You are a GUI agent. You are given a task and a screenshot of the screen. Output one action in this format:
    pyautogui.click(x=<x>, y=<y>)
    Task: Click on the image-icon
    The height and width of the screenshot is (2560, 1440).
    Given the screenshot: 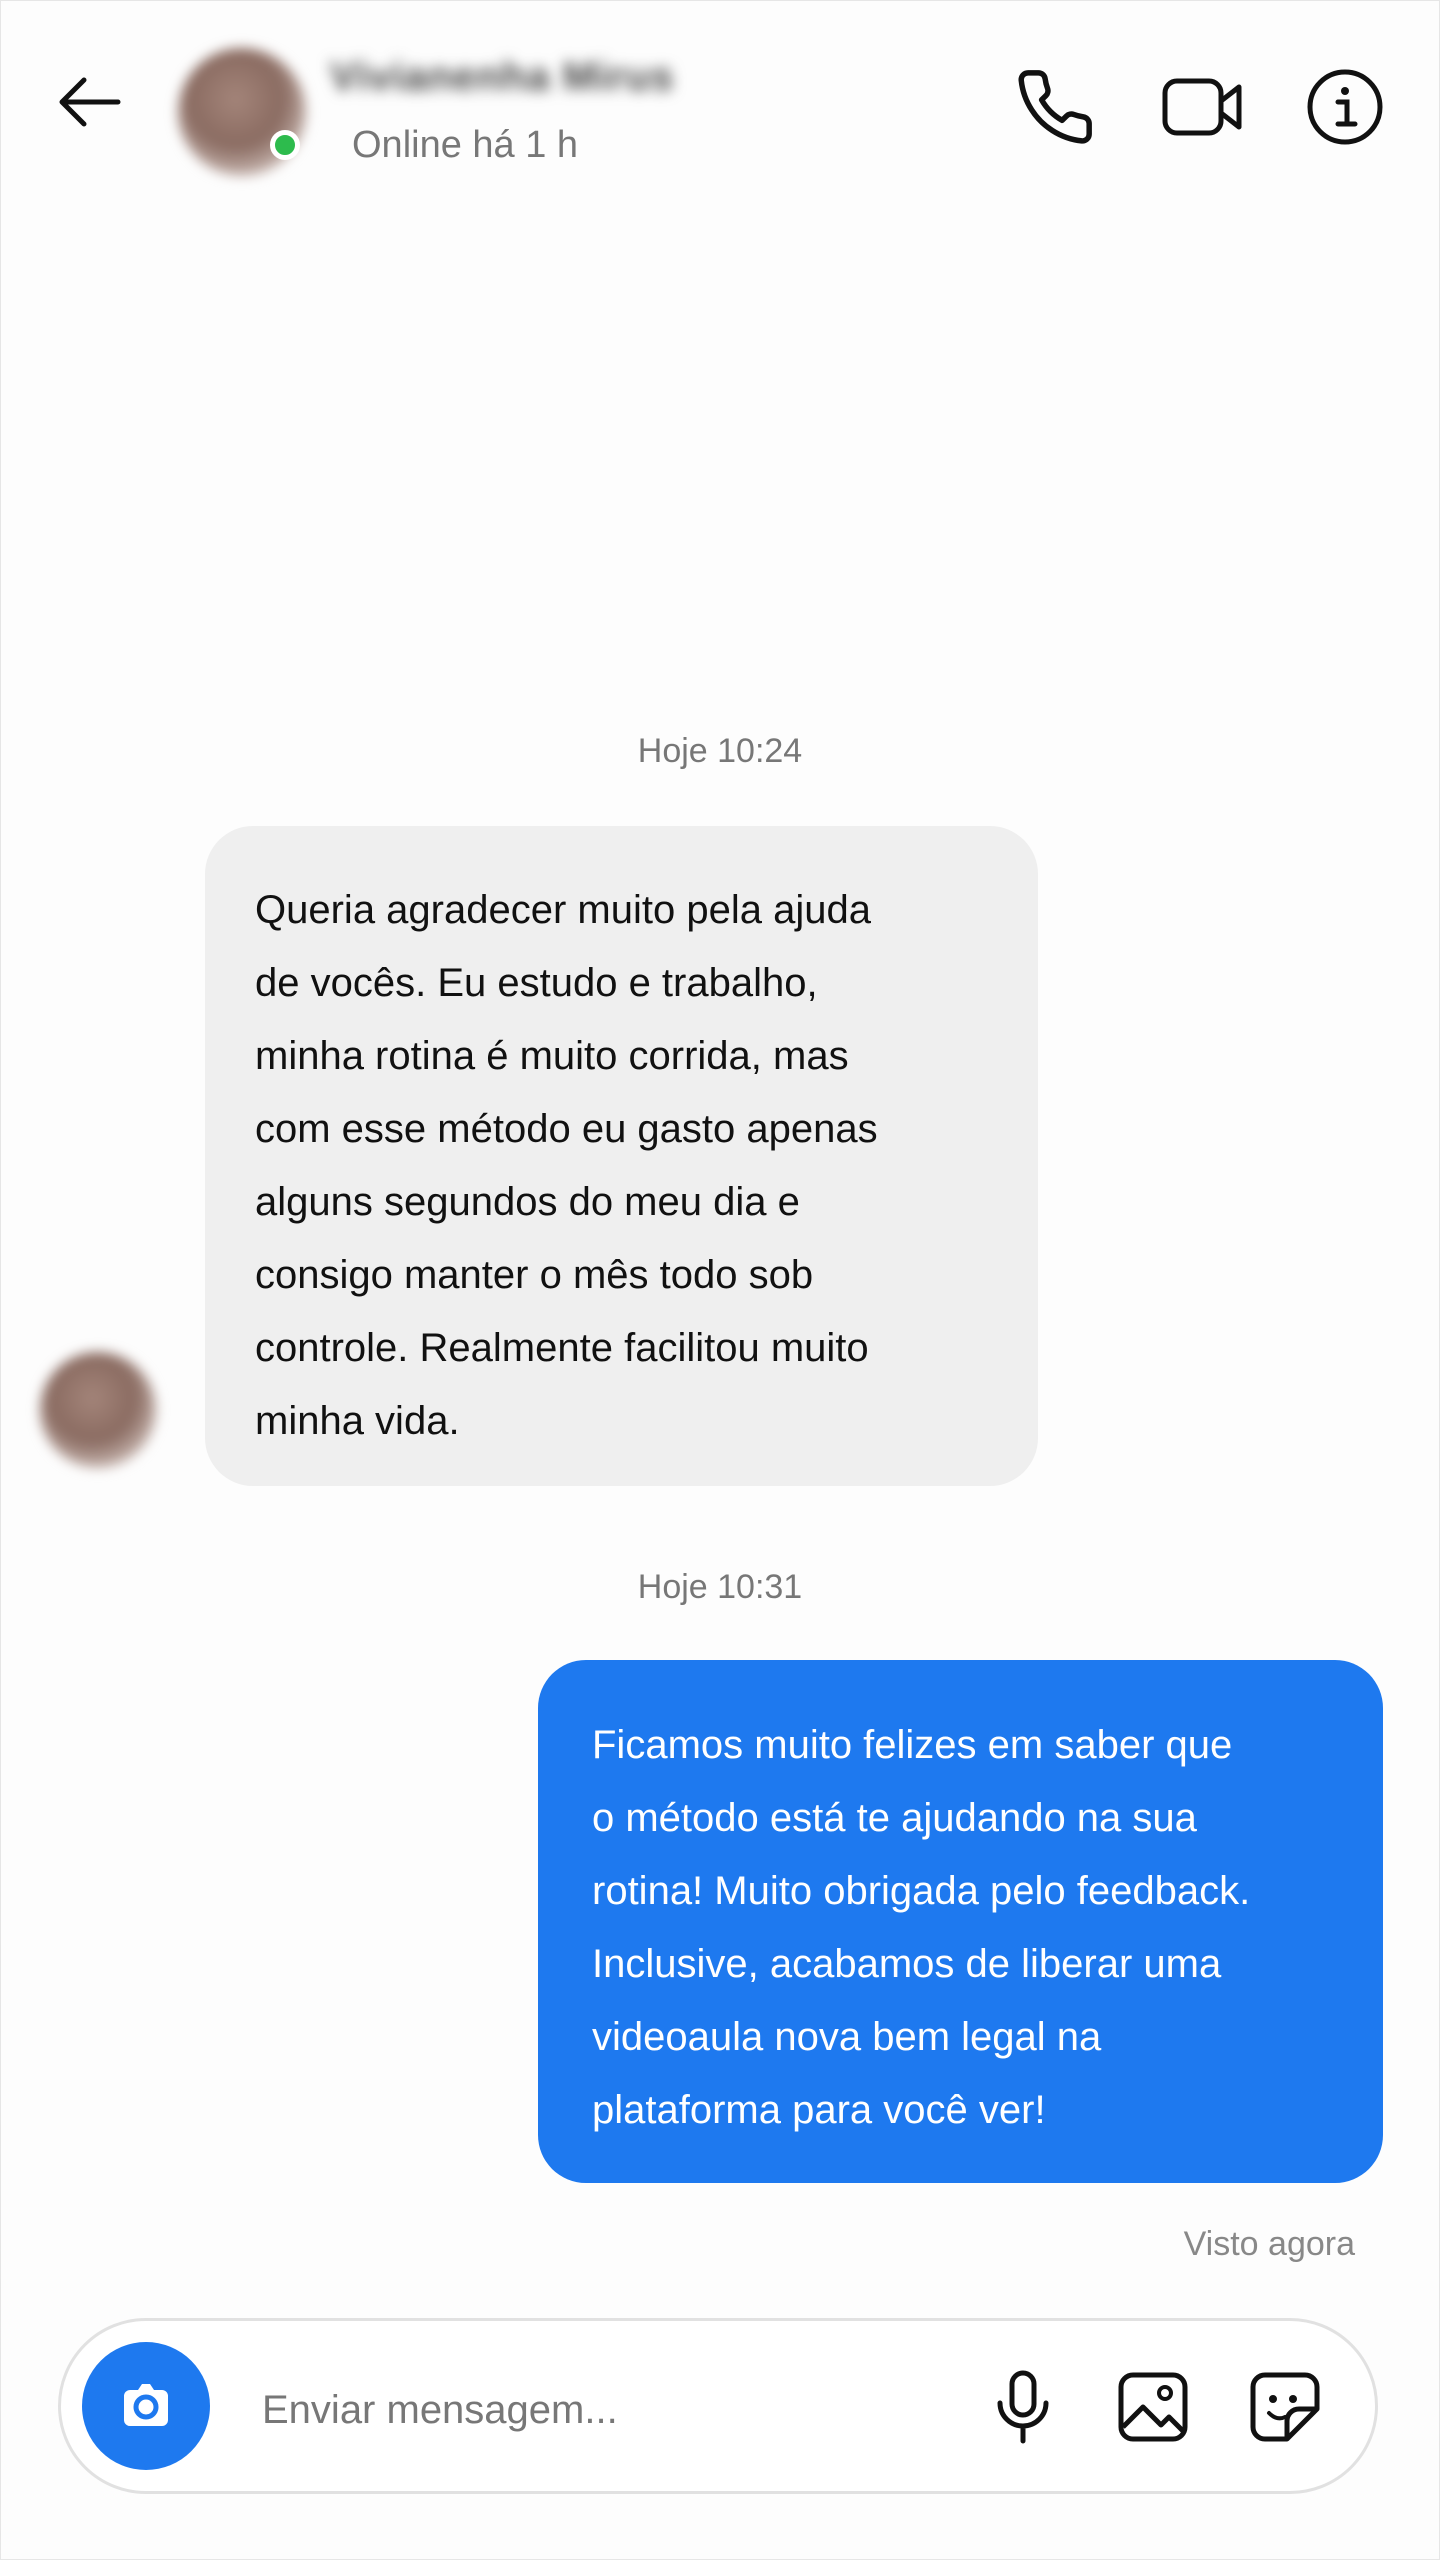 What is the action you would take?
    pyautogui.click(x=1153, y=2407)
    